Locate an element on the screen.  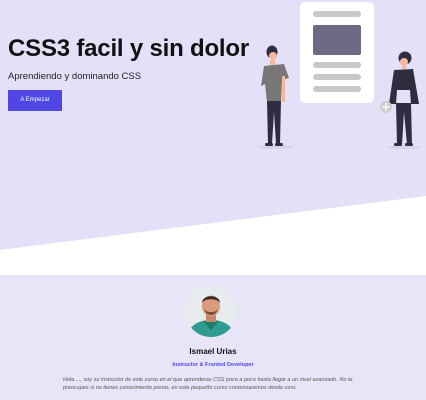
instructor-role: Instructor & Fronted Developer is located at coordinates (213, 365).